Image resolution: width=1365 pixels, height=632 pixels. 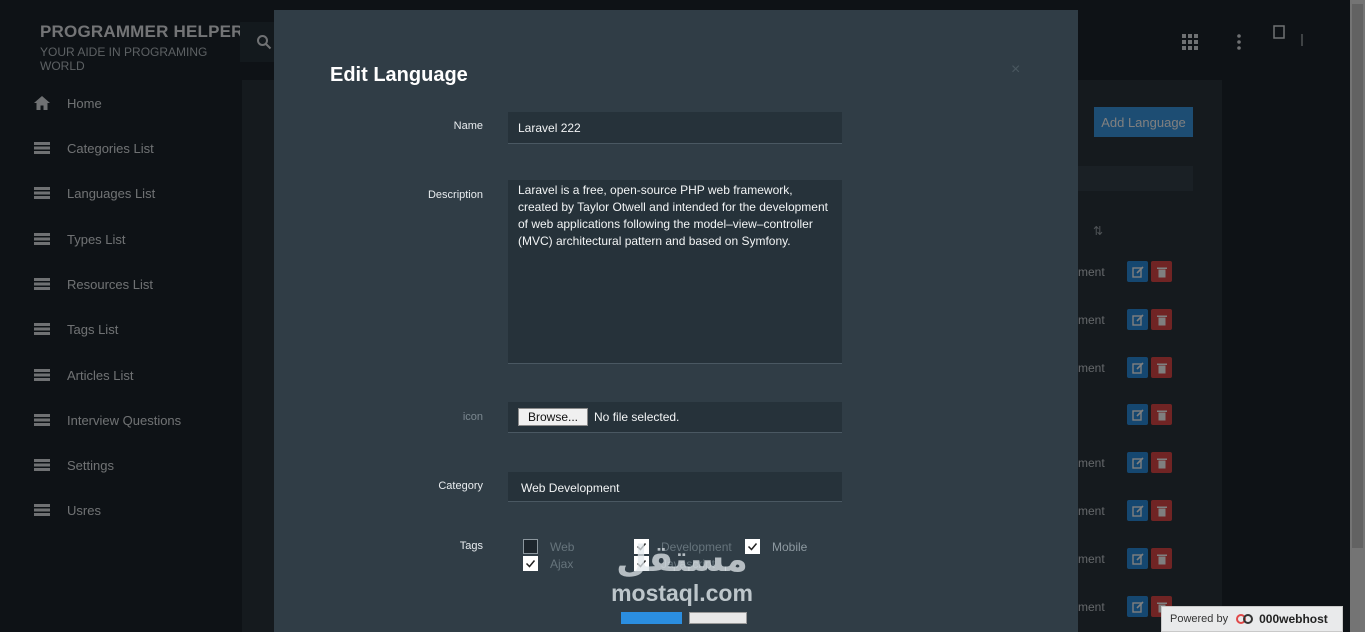 What do you see at coordinates (562, 546) in the screenshot?
I see `tag-label: Web` at bounding box center [562, 546].